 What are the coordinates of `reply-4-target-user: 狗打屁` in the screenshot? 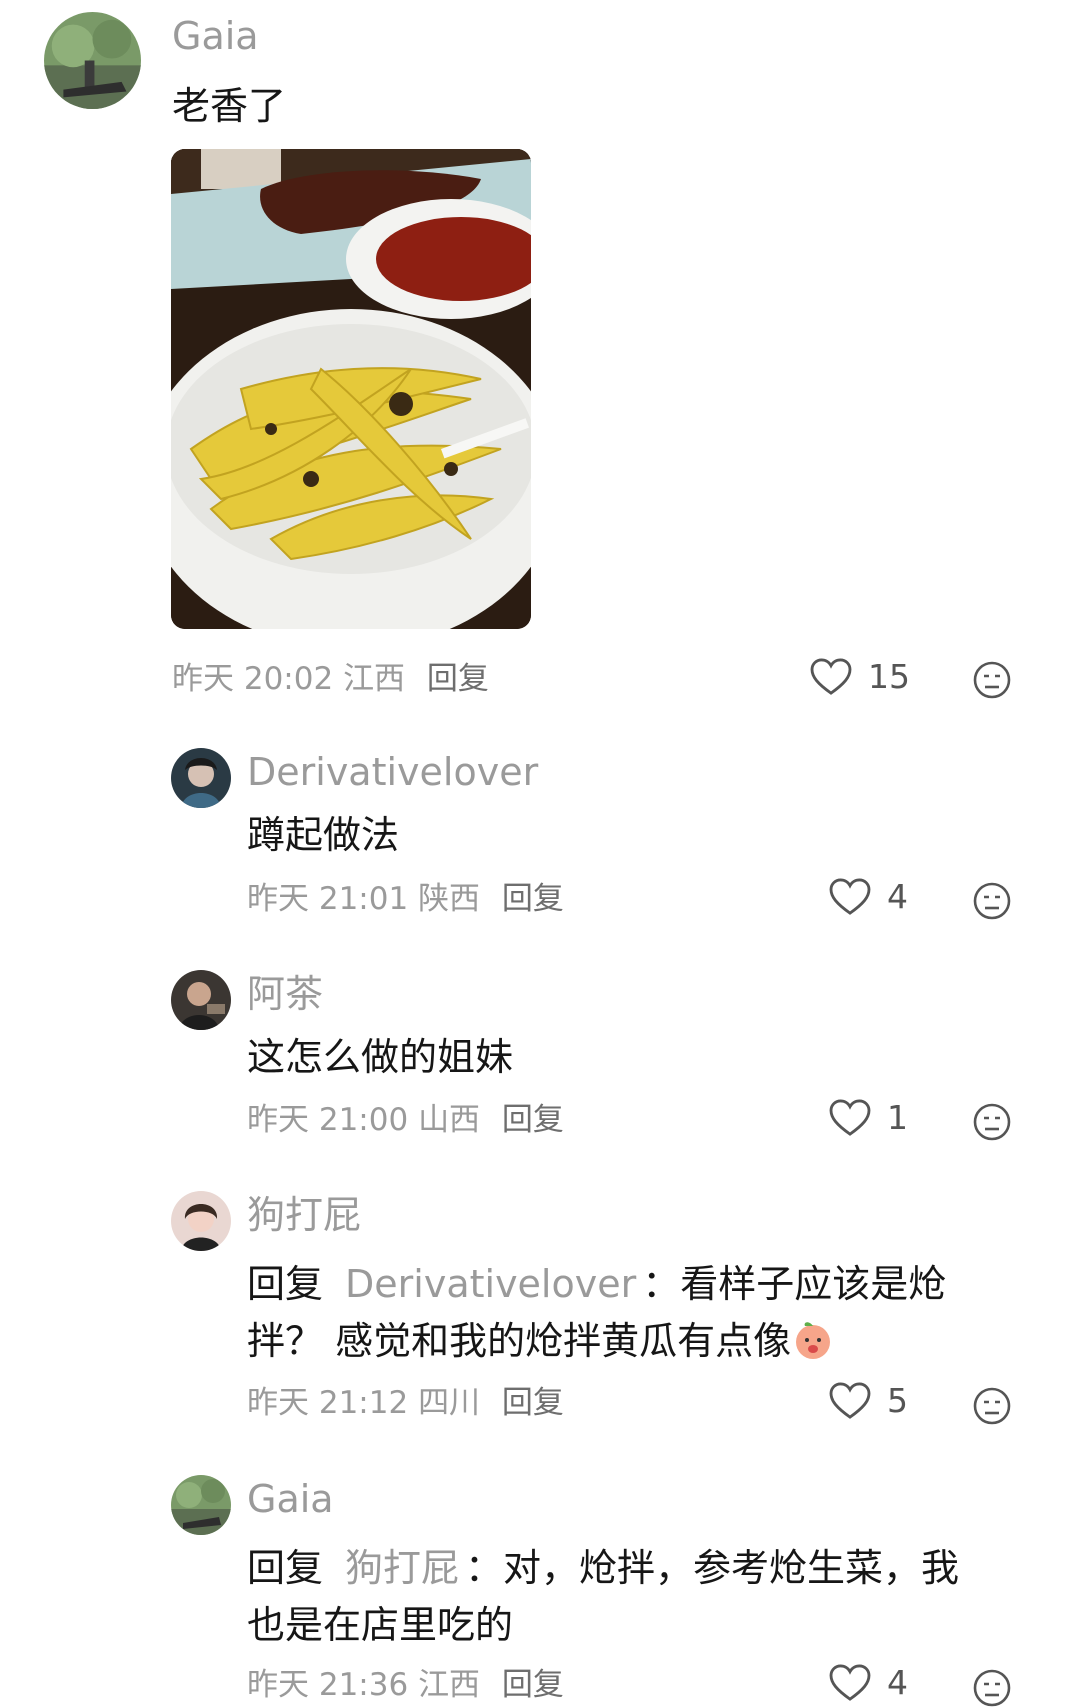 It's located at (402, 1568).